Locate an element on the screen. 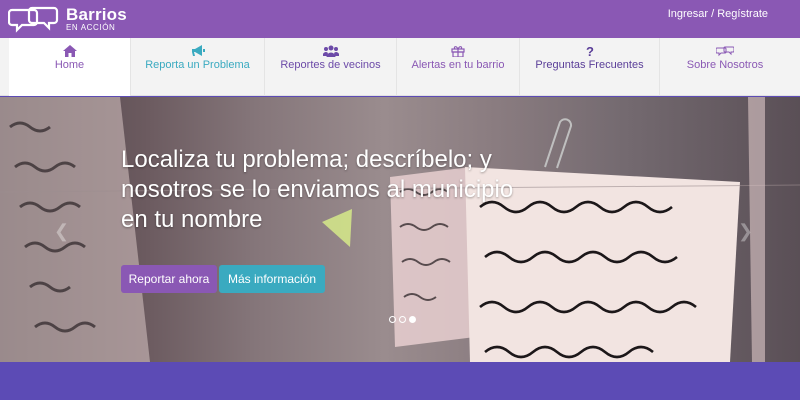  report-now-button: Reportar ahora is located at coordinates (169, 279).